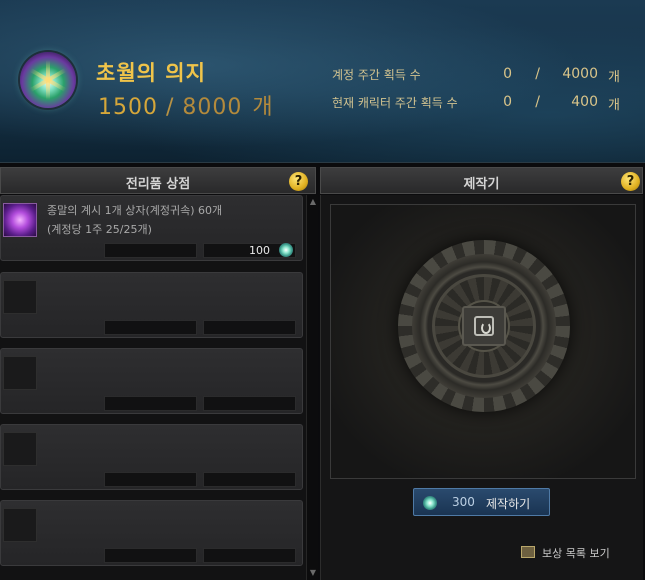  Describe the element at coordinates (481, 502) in the screenshot. I see `craft-button: 300 제작하기` at that location.